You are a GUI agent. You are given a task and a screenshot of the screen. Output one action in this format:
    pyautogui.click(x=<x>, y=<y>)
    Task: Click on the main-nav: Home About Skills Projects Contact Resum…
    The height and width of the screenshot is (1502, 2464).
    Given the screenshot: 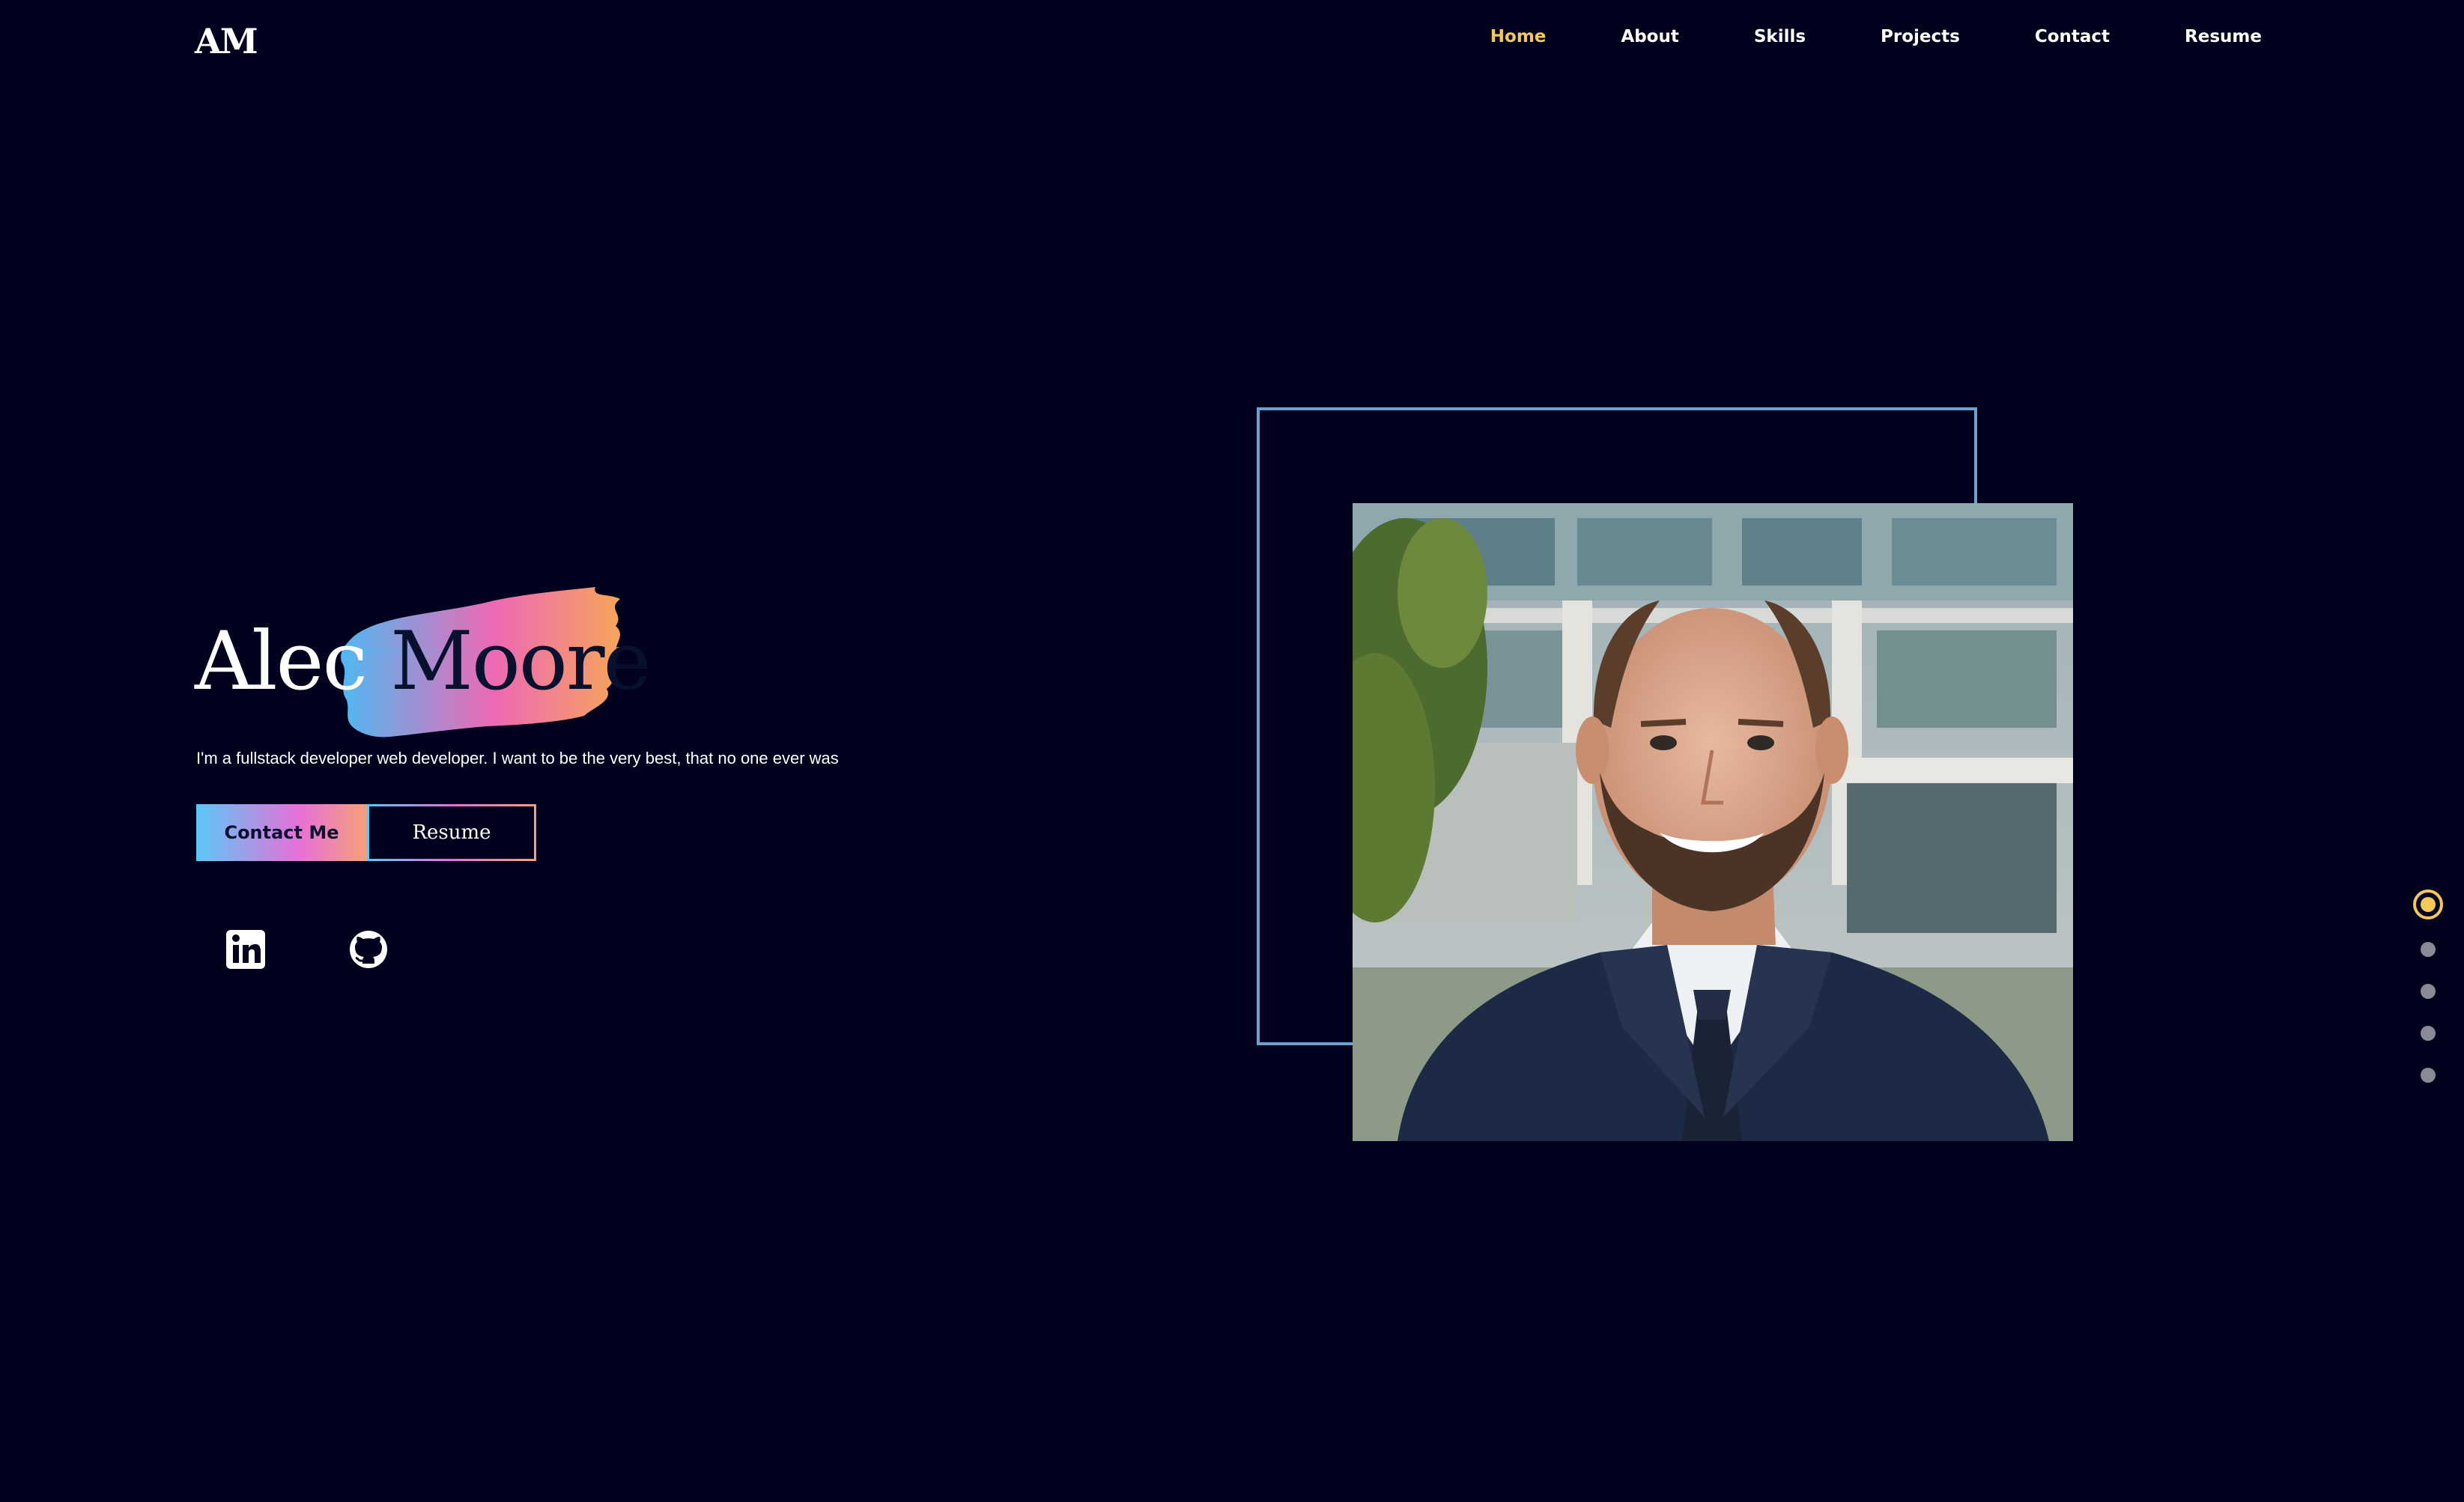 What is the action you would take?
    pyautogui.click(x=1876, y=36)
    